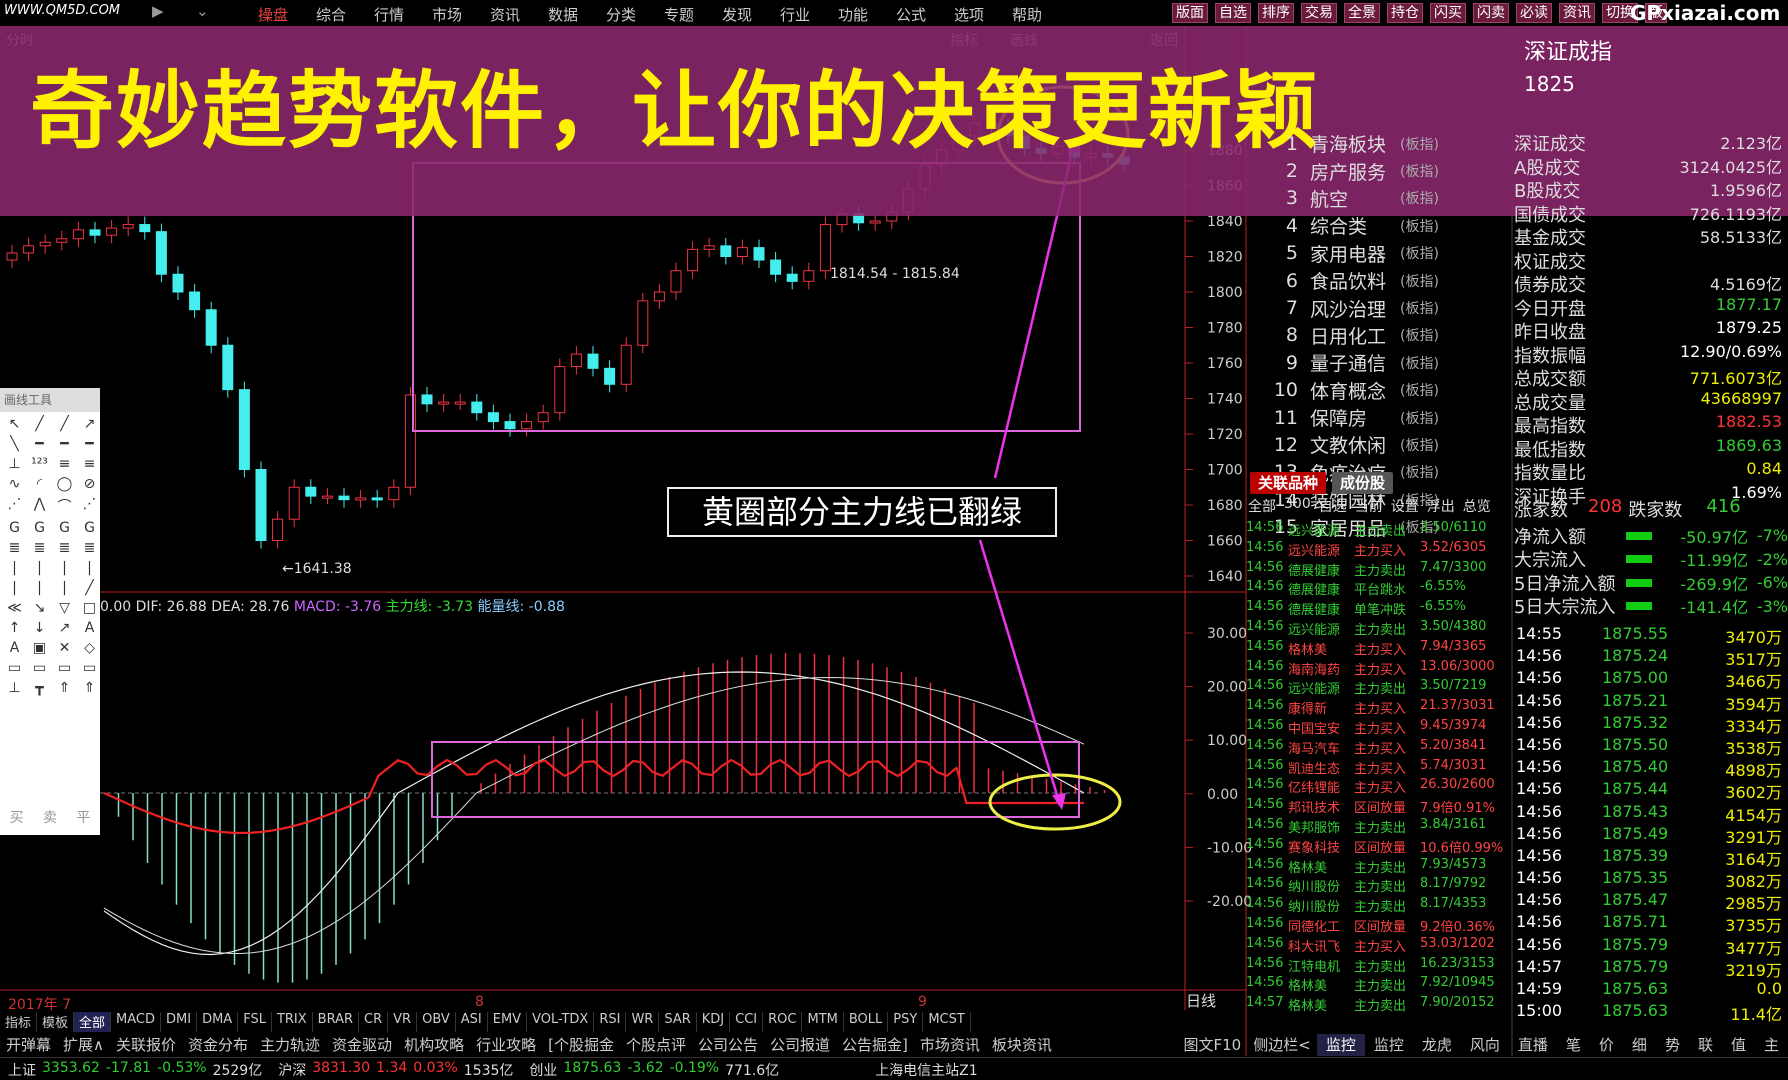 The image size is (1788, 1080). What do you see at coordinates (135, 1069) in the screenshot?
I see `status-index: 上证 3353.62 -17.81 -0.53% 2529亿` at bounding box center [135, 1069].